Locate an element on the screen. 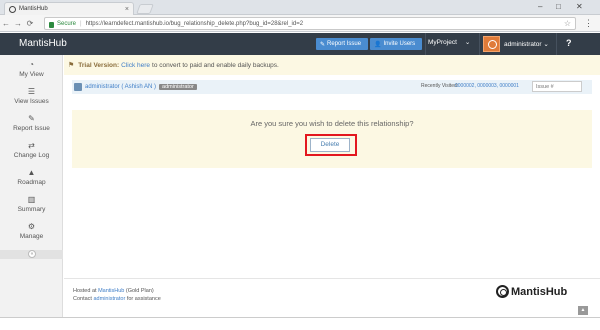 This screenshot has width=600, height=330. footer-logo: MantisHub is located at coordinates (531, 291).